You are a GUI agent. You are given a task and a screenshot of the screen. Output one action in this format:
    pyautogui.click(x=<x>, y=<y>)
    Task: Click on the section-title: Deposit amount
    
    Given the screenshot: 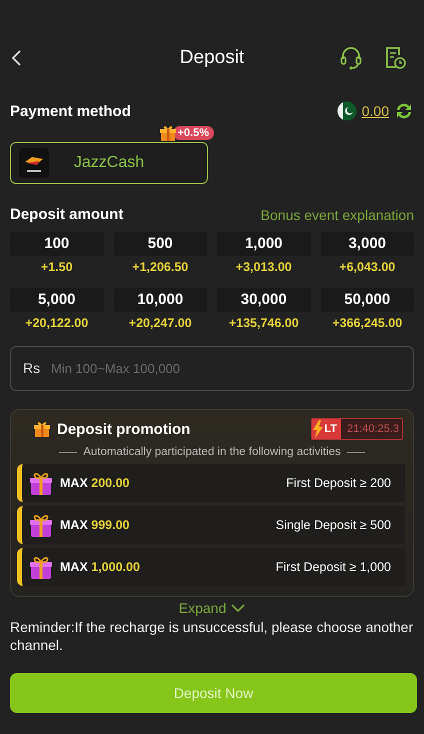 What is the action you would take?
    pyautogui.click(x=67, y=214)
    